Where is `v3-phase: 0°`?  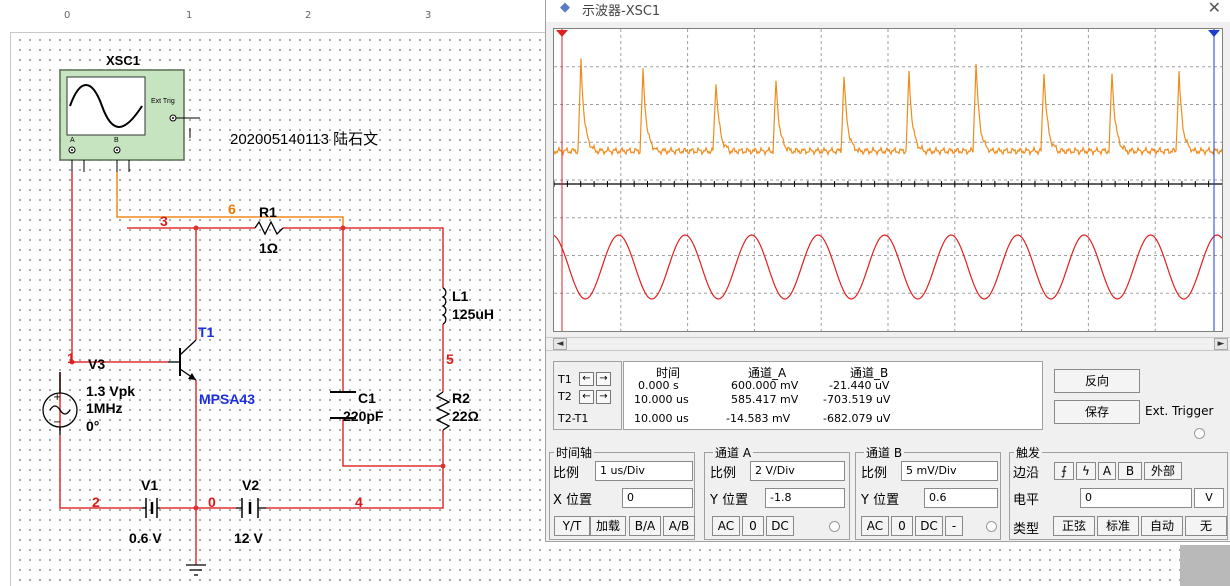 v3-phase: 0° is located at coordinates (93, 426).